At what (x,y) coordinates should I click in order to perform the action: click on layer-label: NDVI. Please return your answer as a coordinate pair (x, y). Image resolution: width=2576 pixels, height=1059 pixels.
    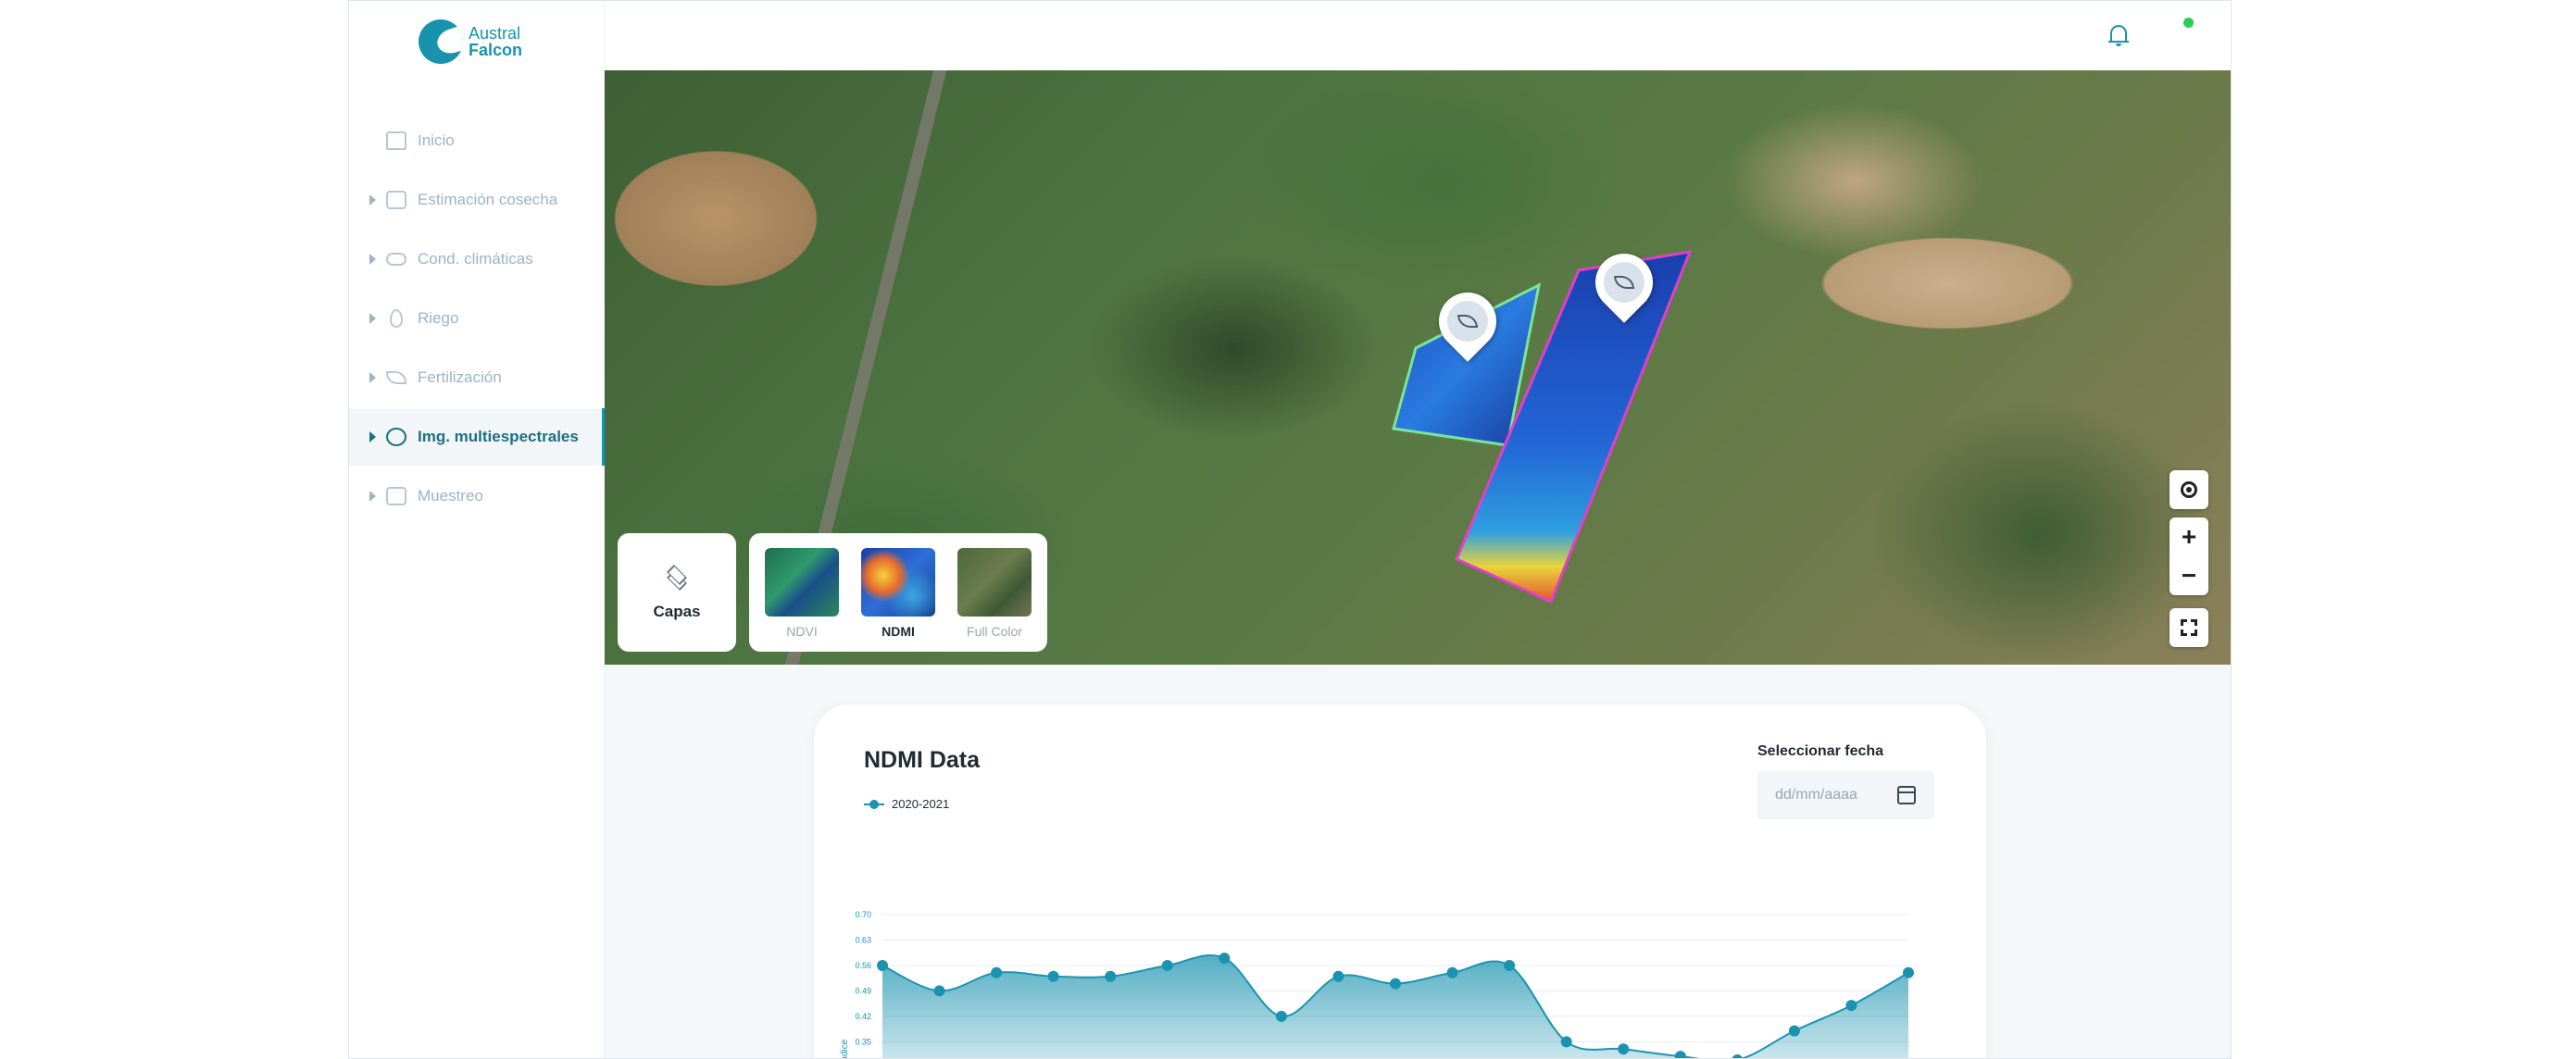
    Looking at the image, I should click on (802, 631).